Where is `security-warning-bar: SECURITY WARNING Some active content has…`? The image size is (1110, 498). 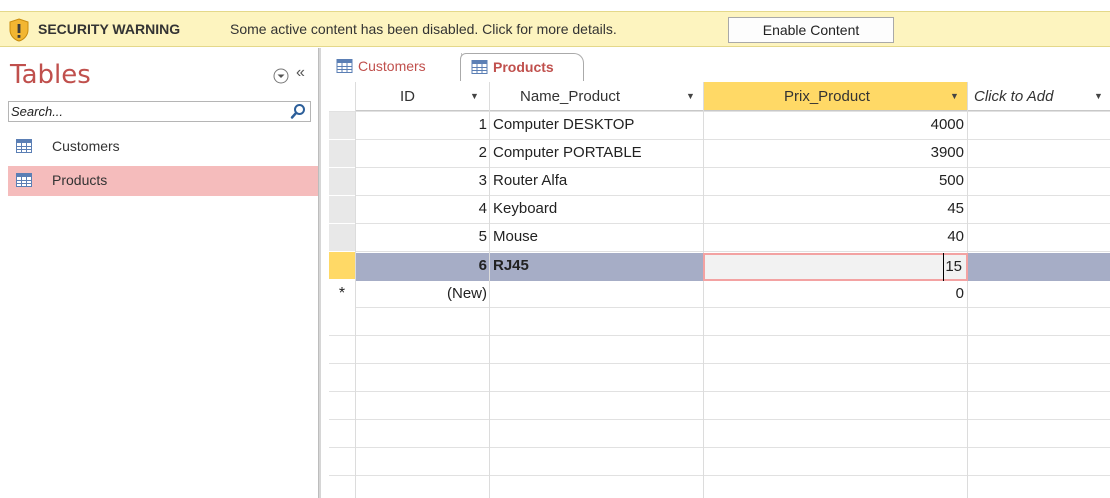
security-warning-bar: SECURITY WARNING Some active content has… is located at coordinates (555, 29).